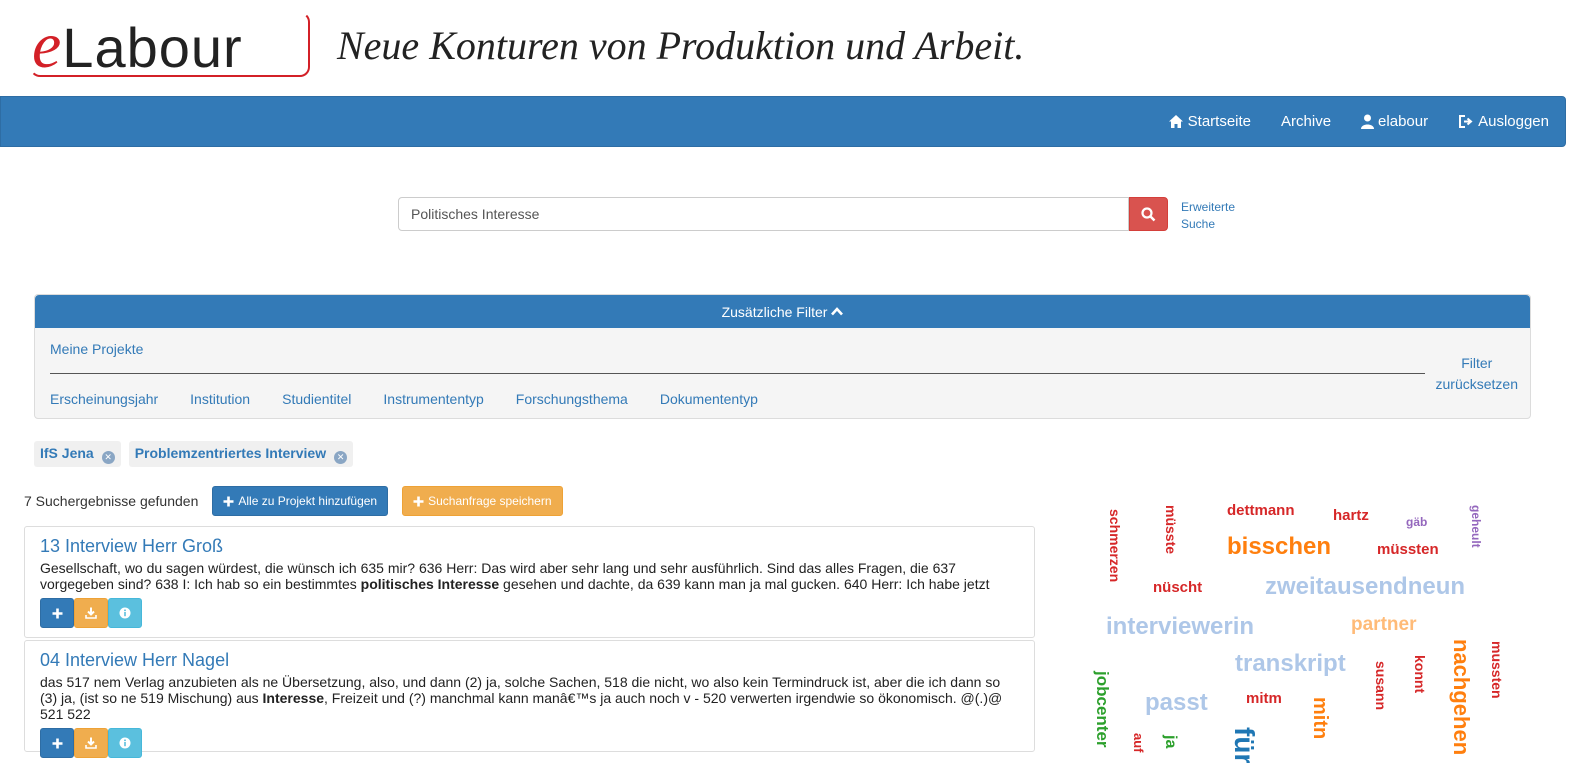  Describe the element at coordinates (1244, 745) in the screenshot. I see `word-cloud-term: für` at that location.